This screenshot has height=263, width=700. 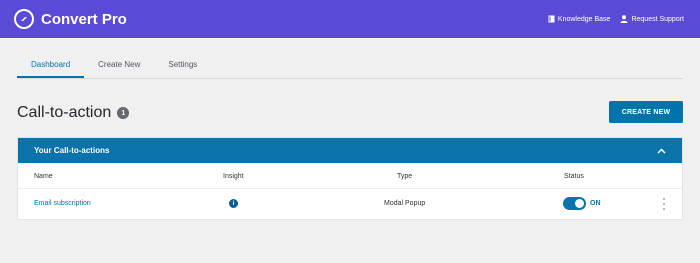 What do you see at coordinates (350, 150) in the screenshot?
I see `panel-header: Your Call-to-actions` at bounding box center [350, 150].